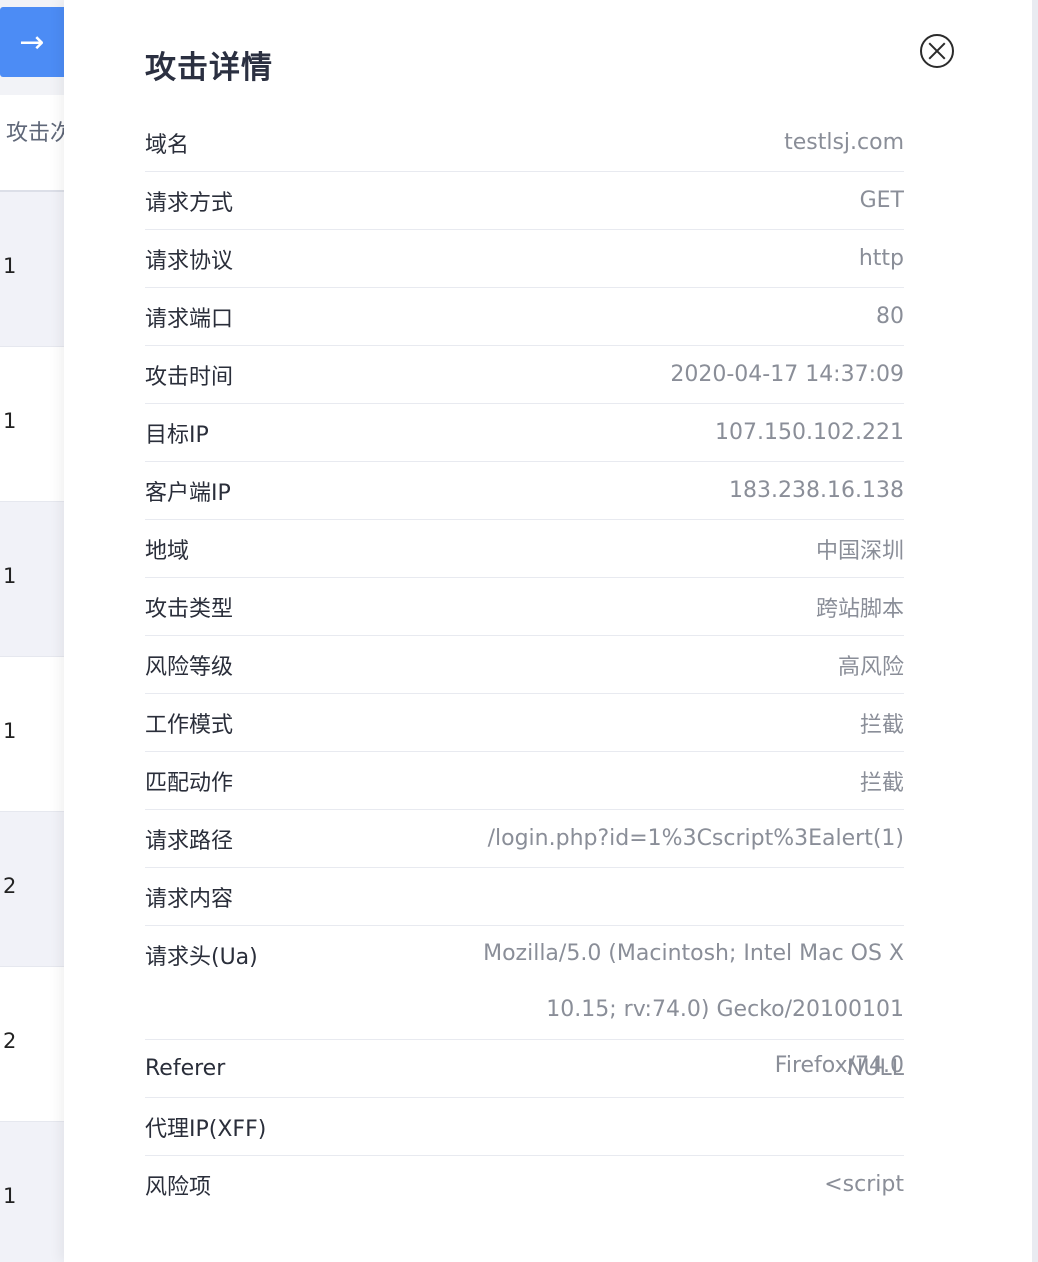 The image size is (1038, 1262). I want to click on detail-row-method: 请求方式 GET, so click(524, 201).